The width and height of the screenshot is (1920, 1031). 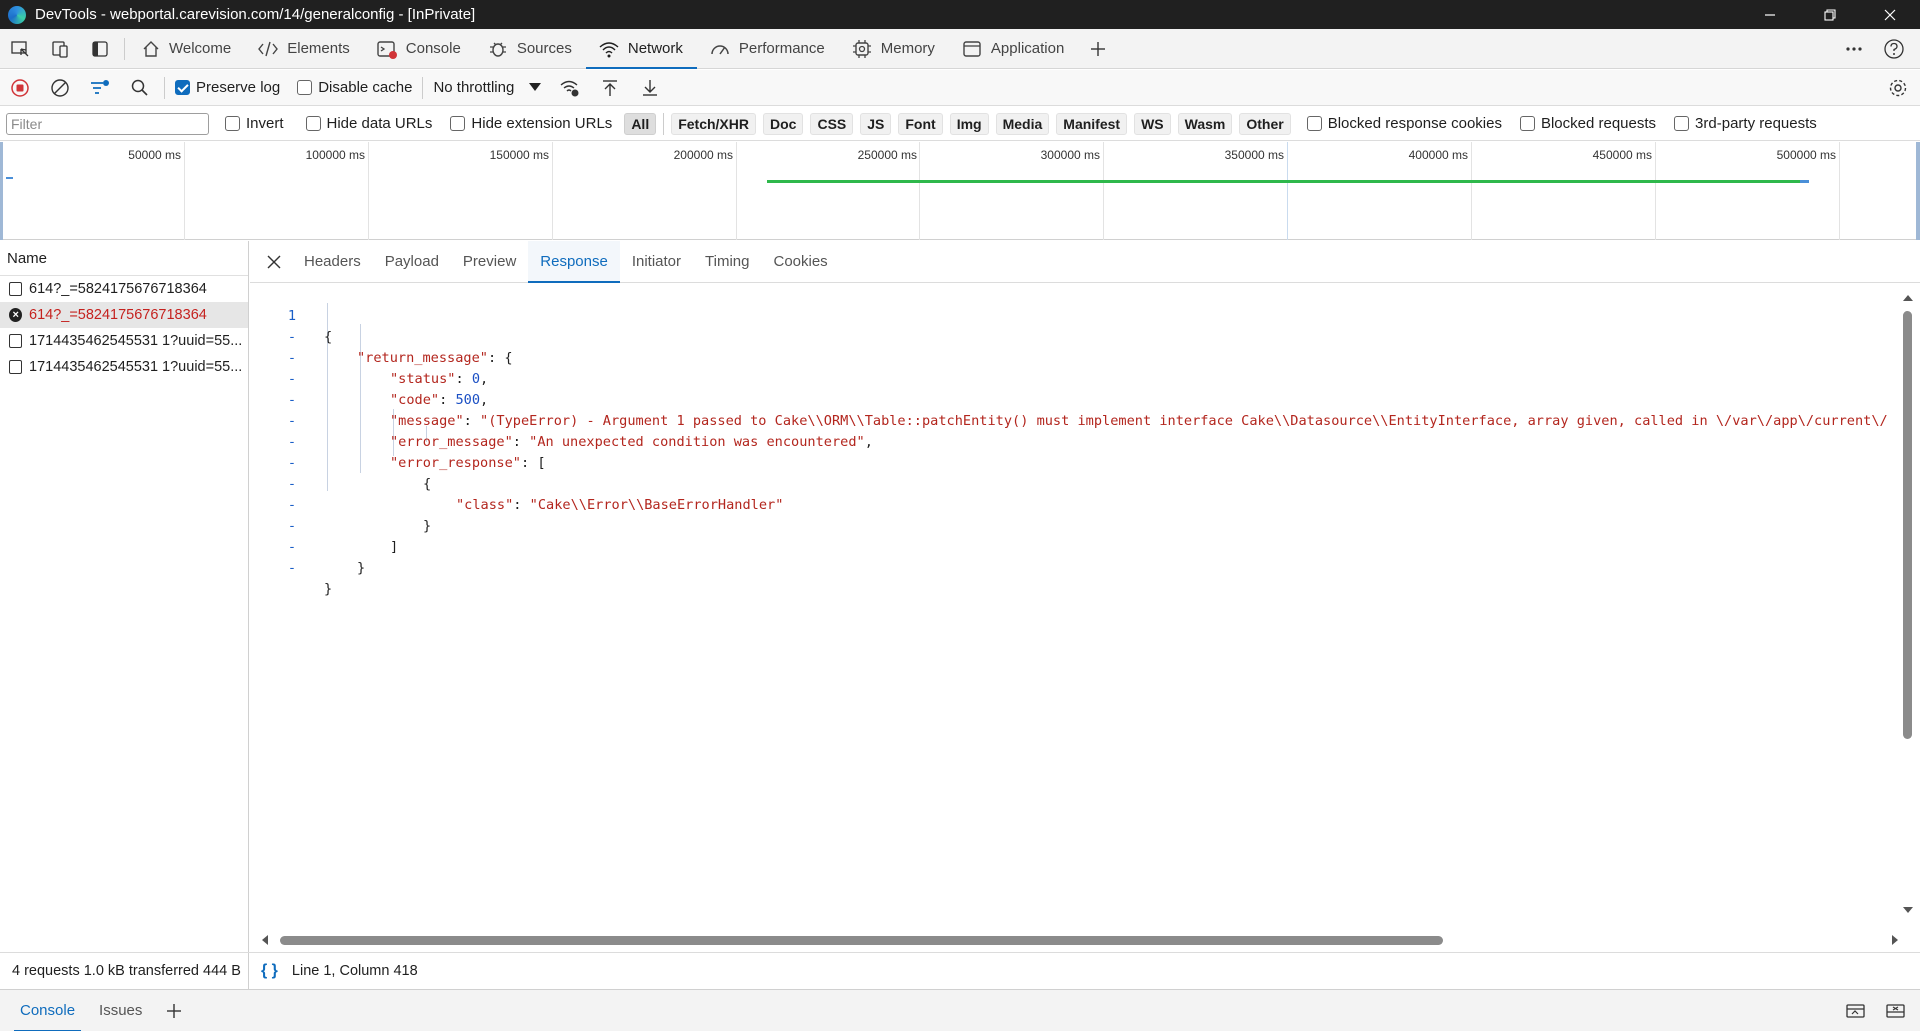 What do you see at coordinates (727, 262) in the screenshot?
I see `tab-timing: Timing` at bounding box center [727, 262].